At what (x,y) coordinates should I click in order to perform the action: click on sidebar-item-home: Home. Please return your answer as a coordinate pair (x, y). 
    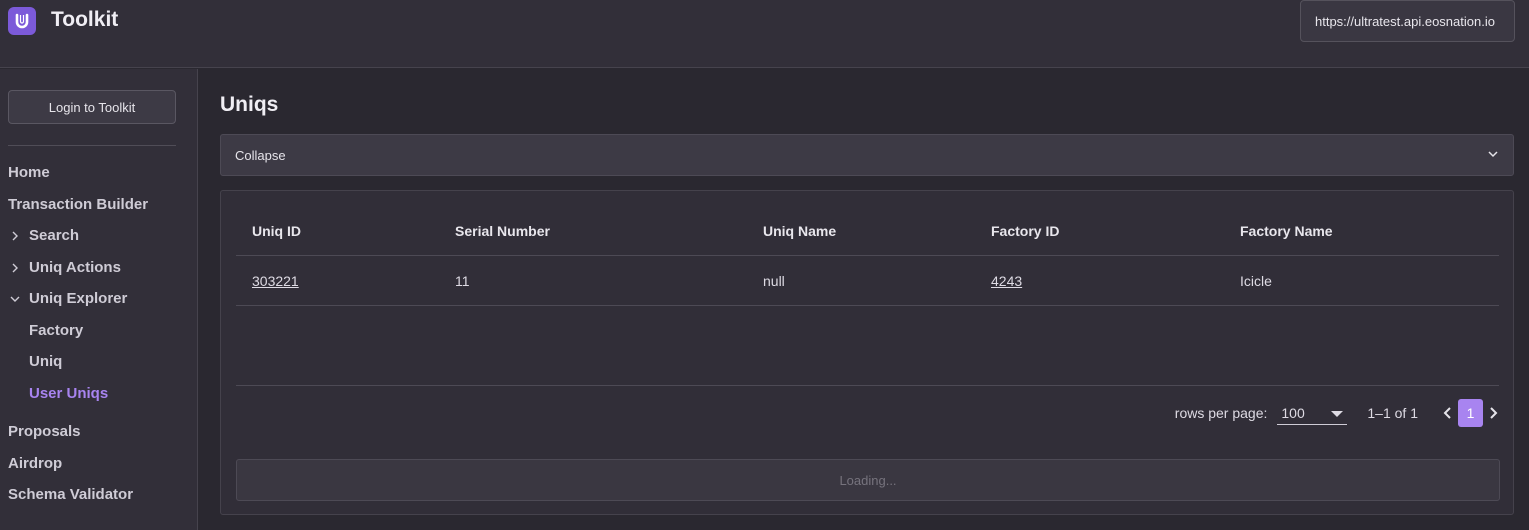
    Looking at the image, I should click on (29, 172).